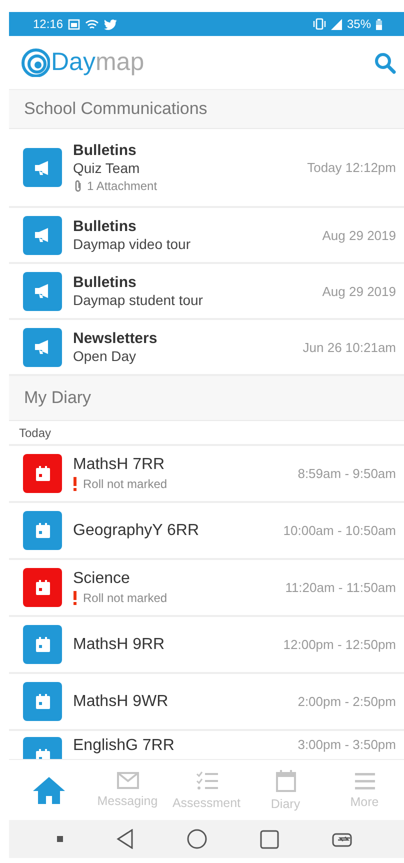 This screenshot has width=404, height=863. I want to click on class-title: MathsH 9RR, so click(119, 645).